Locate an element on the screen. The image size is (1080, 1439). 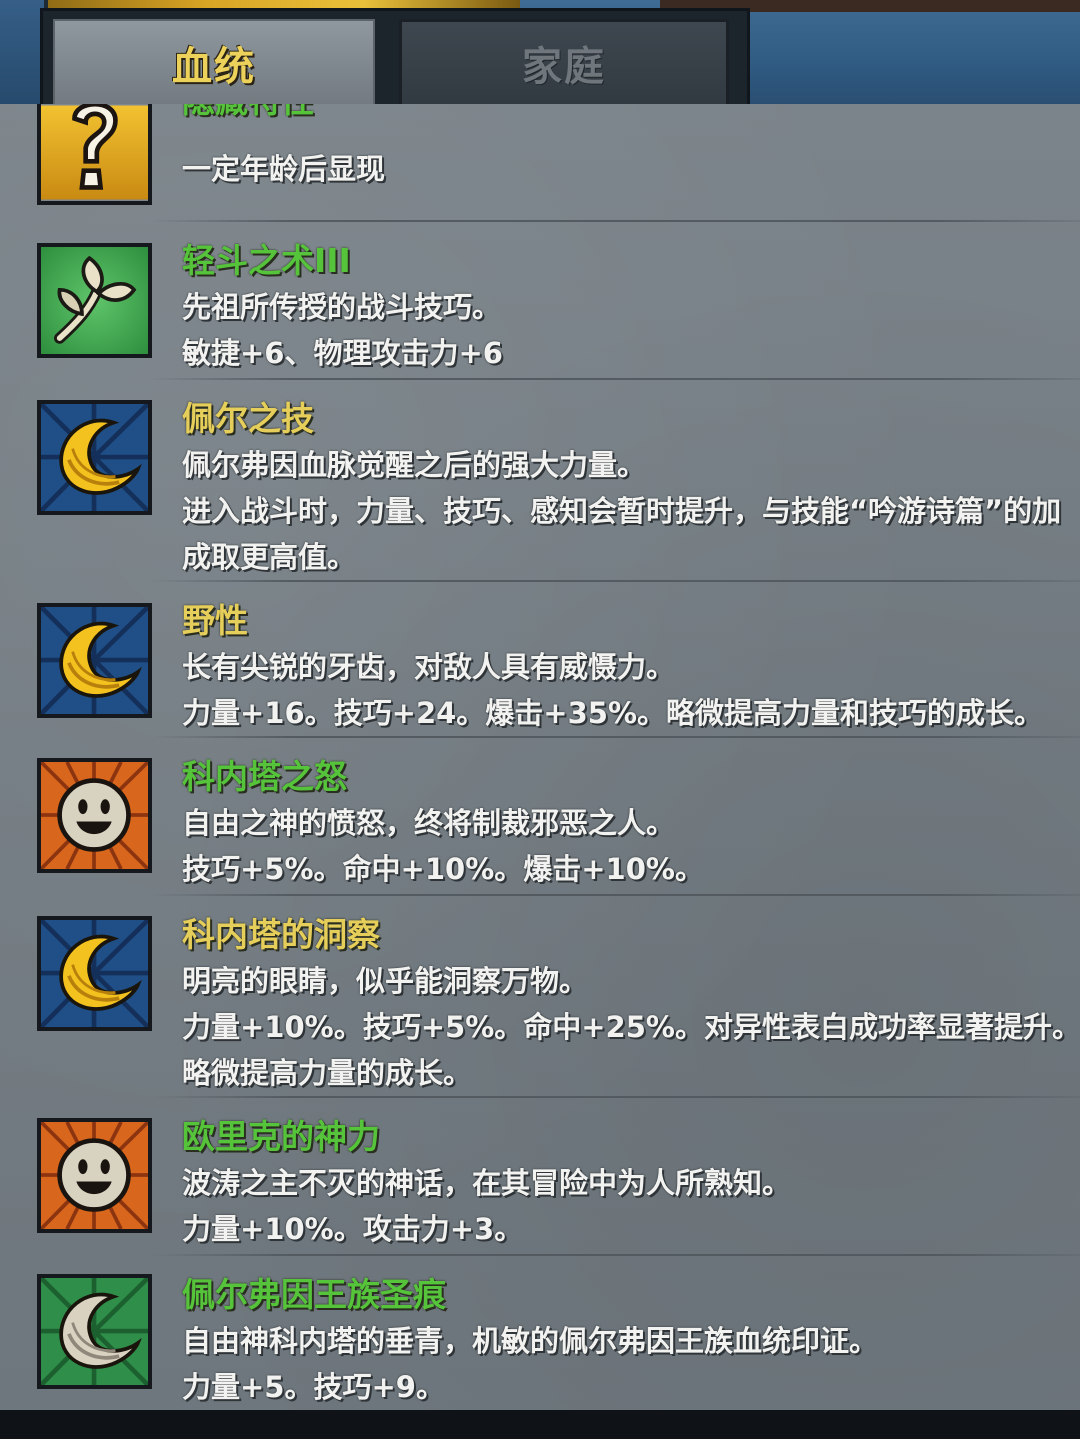
tab-family: 家庭 is located at coordinates (564, 63).